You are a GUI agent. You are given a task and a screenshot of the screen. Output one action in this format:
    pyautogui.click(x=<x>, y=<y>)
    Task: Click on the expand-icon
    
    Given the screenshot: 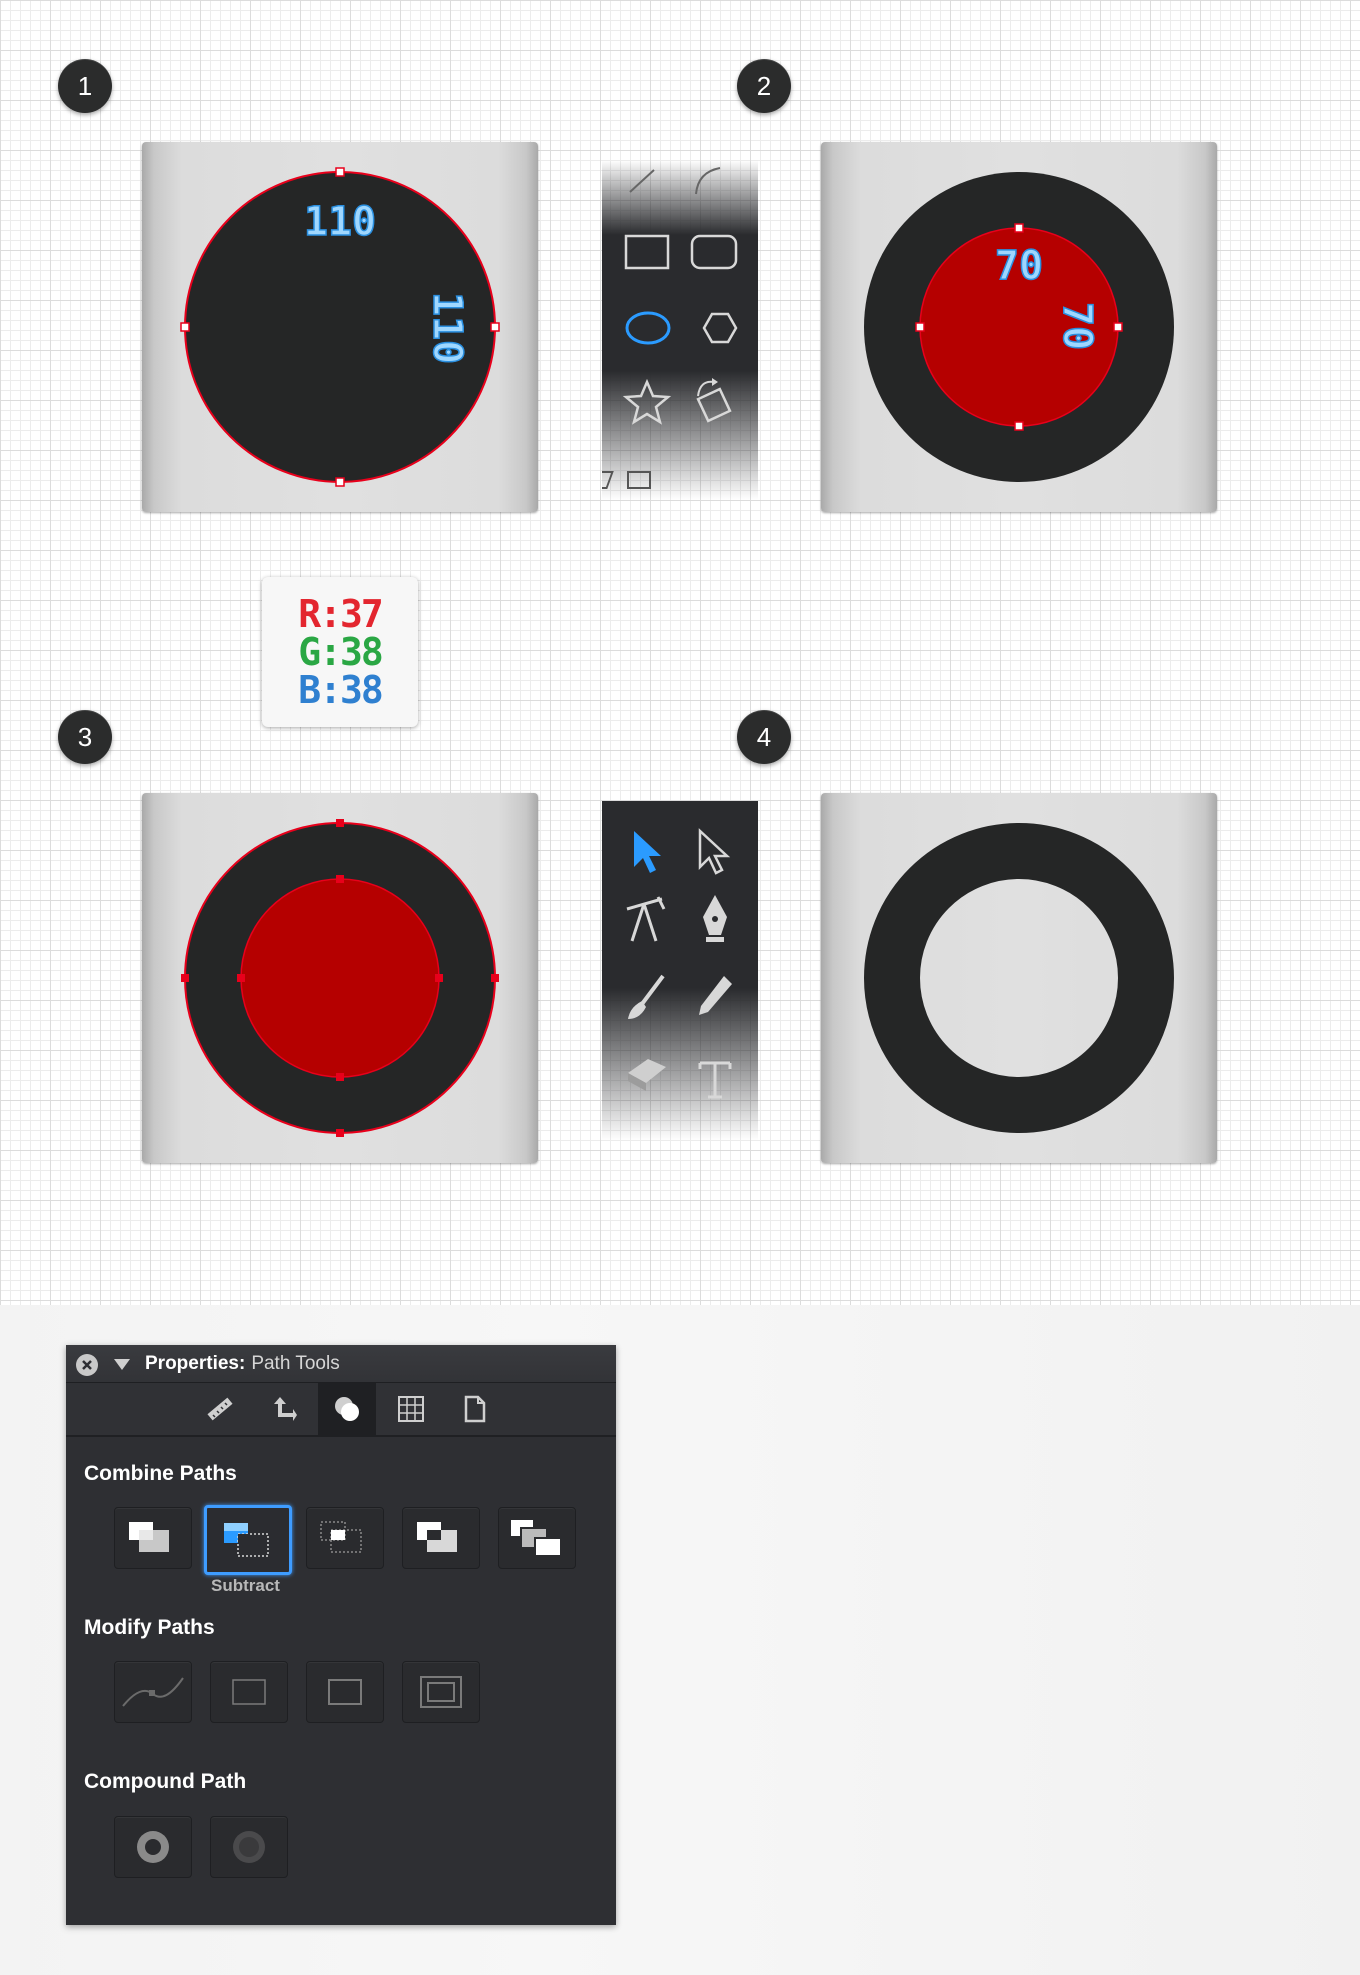 What is the action you would take?
    pyautogui.click(x=345, y=1692)
    